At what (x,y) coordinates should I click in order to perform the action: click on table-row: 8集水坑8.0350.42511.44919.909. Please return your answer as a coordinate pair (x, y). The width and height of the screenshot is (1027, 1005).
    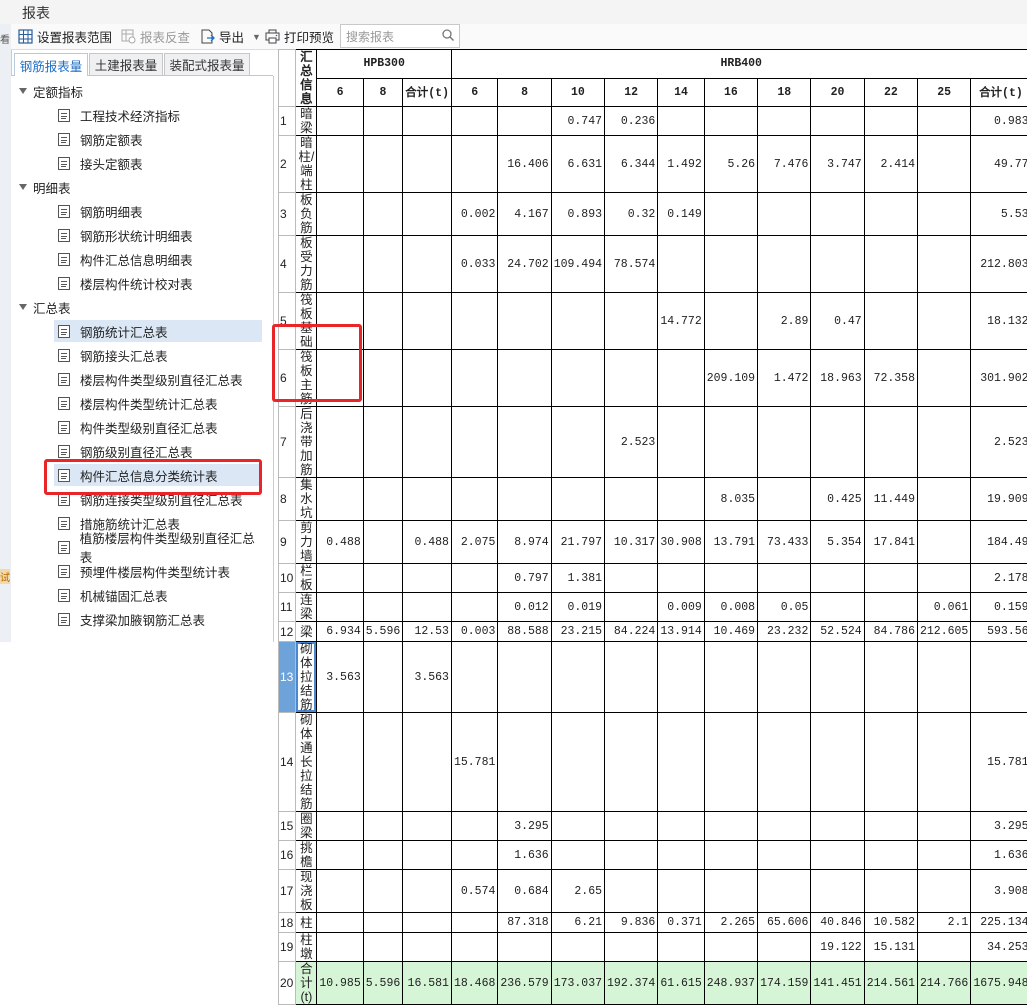
    Looking at the image, I should click on (653, 499).